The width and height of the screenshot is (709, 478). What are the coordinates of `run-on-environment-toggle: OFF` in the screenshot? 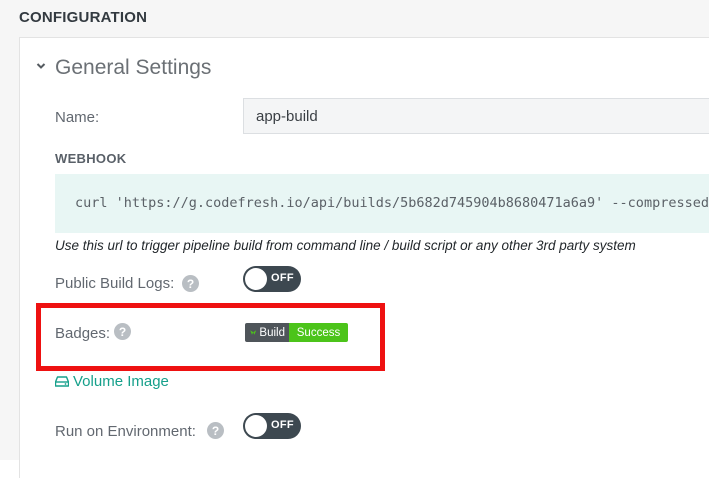 It's located at (272, 426).